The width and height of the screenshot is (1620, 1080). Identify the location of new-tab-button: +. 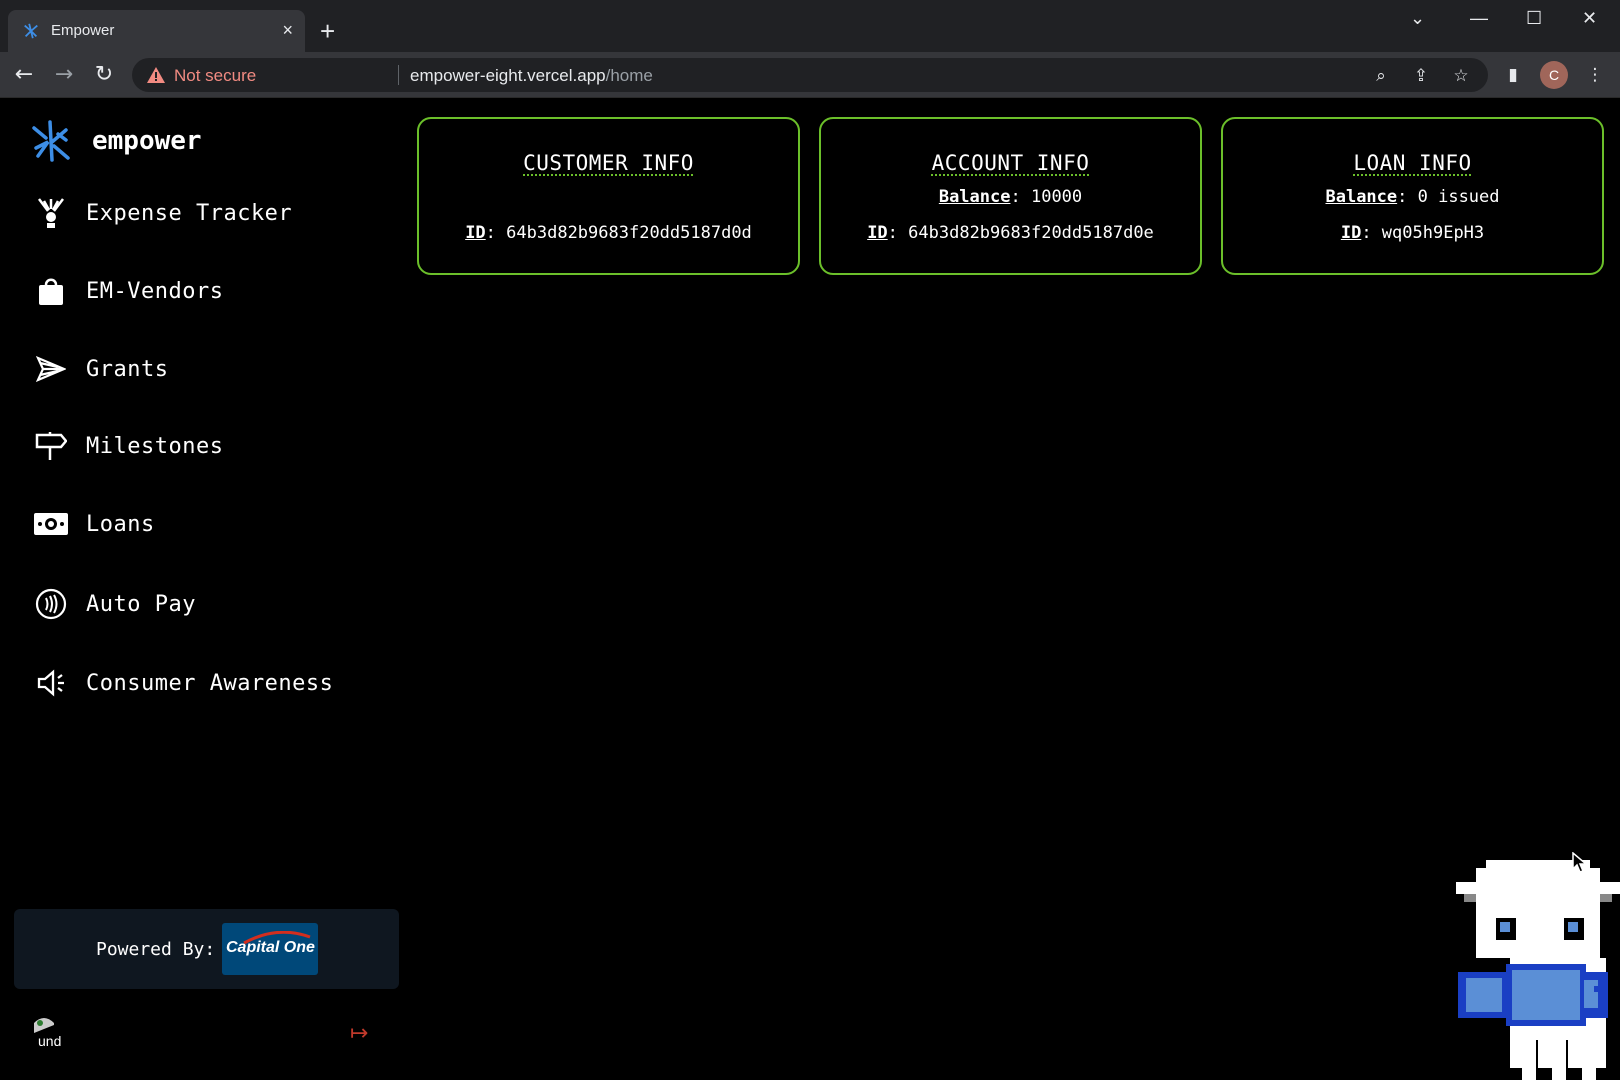
(327, 31).